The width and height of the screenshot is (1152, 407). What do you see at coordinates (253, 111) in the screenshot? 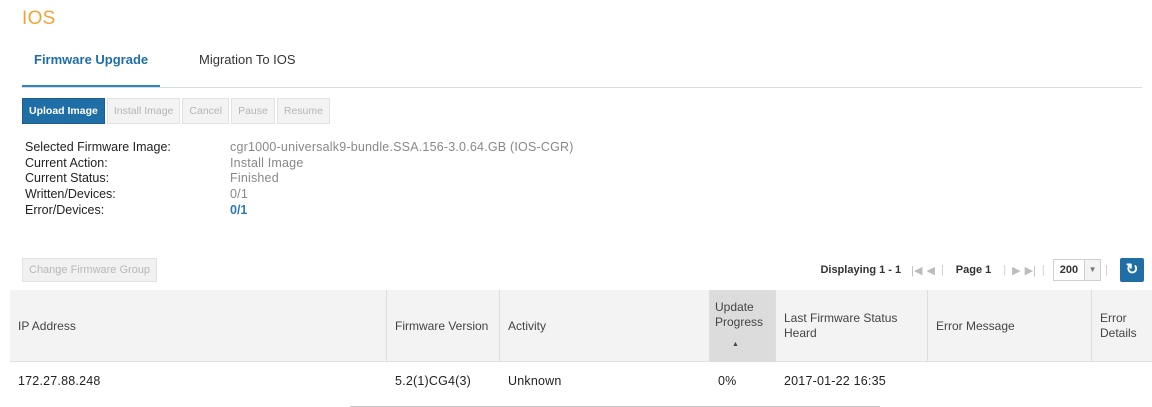
I see `pause-button: Pause` at bounding box center [253, 111].